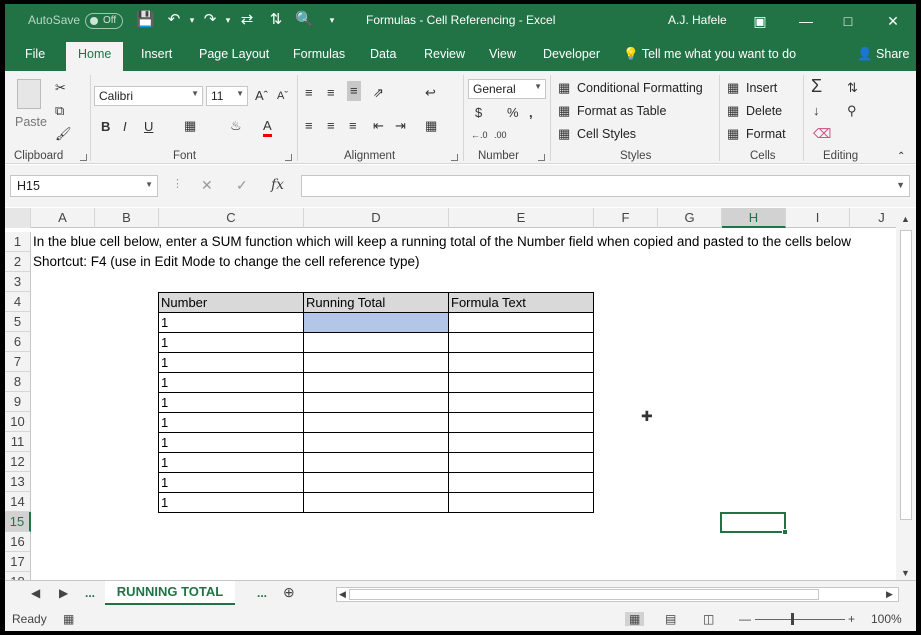 The image size is (921, 635). I want to click on row-header: 16, so click(18, 542).